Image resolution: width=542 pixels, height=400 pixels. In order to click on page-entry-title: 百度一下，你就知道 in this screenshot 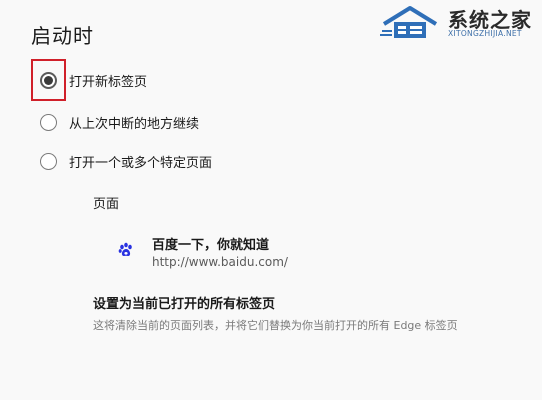, I will do `click(211, 245)`.